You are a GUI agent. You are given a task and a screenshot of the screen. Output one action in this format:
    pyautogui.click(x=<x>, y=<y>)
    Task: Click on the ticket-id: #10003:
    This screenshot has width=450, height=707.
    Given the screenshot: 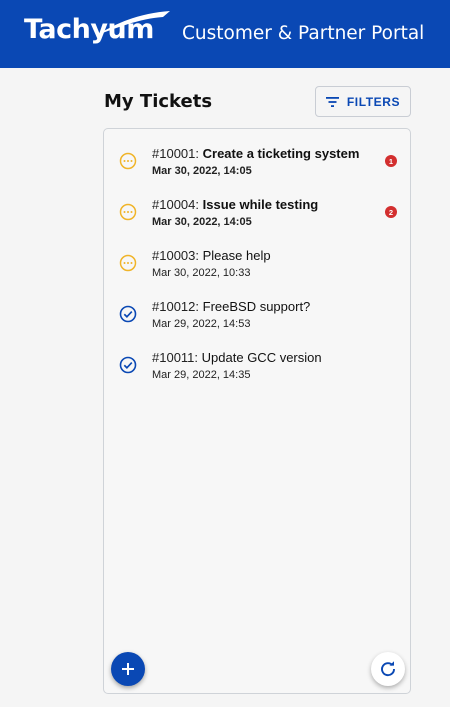 What is the action you would take?
    pyautogui.click(x=175, y=255)
    